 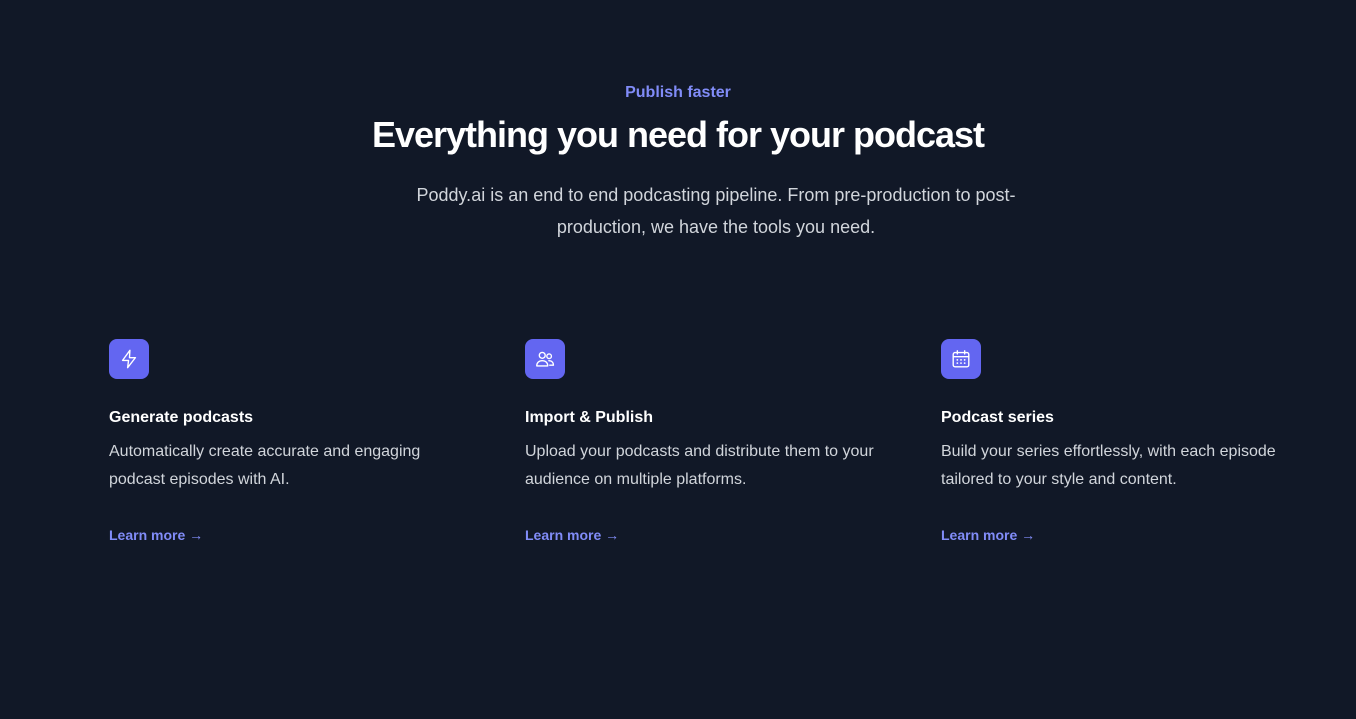 I want to click on feature-title: Import & Publish, so click(x=589, y=417).